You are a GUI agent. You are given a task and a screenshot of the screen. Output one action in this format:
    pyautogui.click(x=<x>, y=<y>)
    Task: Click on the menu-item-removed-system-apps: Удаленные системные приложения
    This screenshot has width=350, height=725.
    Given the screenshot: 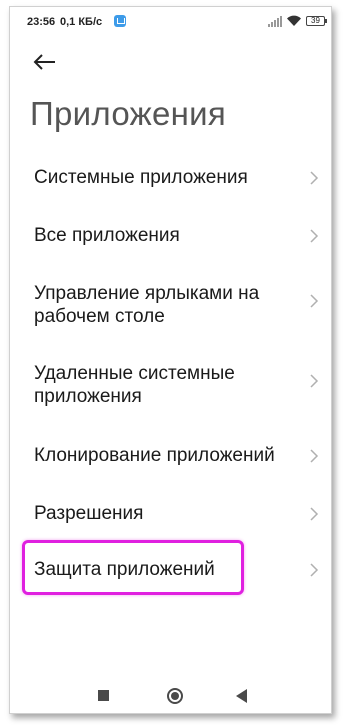 What is the action you would take?
    pyautogui.click(x=170, y=385)
    